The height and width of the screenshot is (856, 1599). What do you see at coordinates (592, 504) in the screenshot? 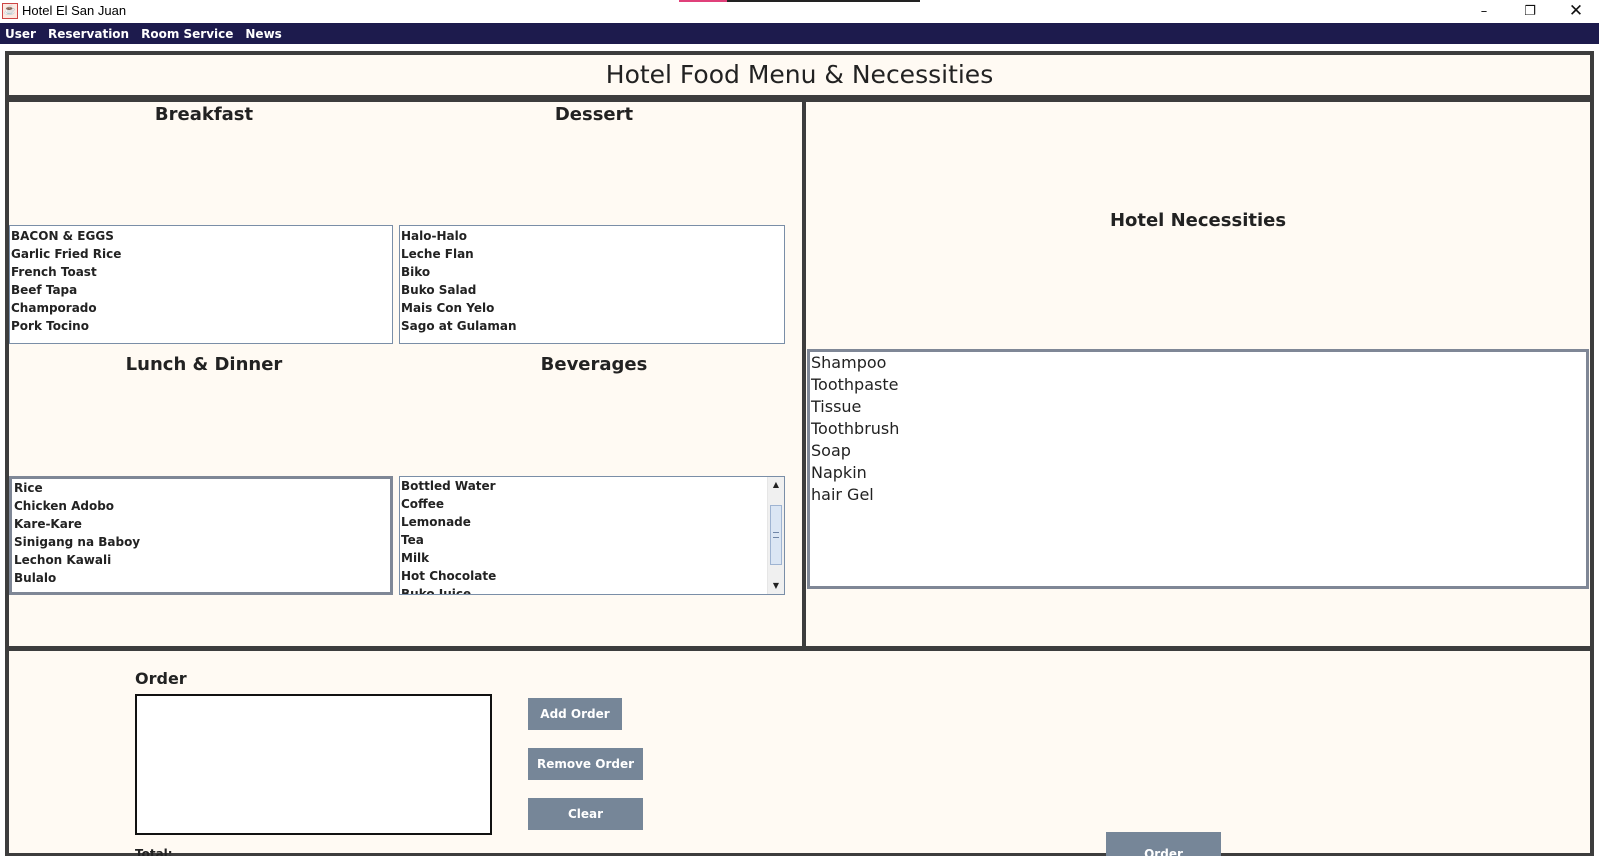
I see `list-item: Coffee` at bounding box center [592, 504].